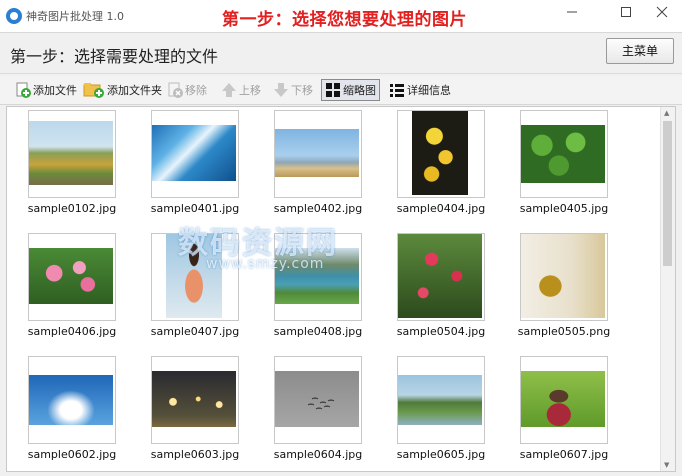  Describe the element at coordinates (55, 90) in the screenshot. I see `add-file-label: 添加文件` at that location.